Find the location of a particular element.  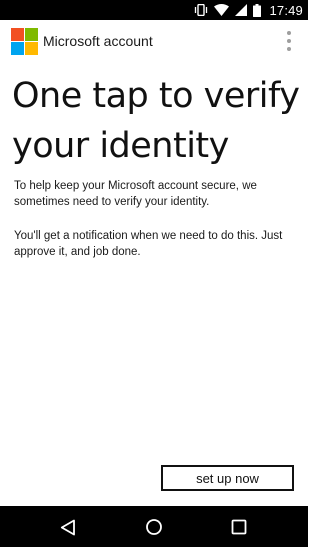

logo-red-square is located at coordinates (17, 34).